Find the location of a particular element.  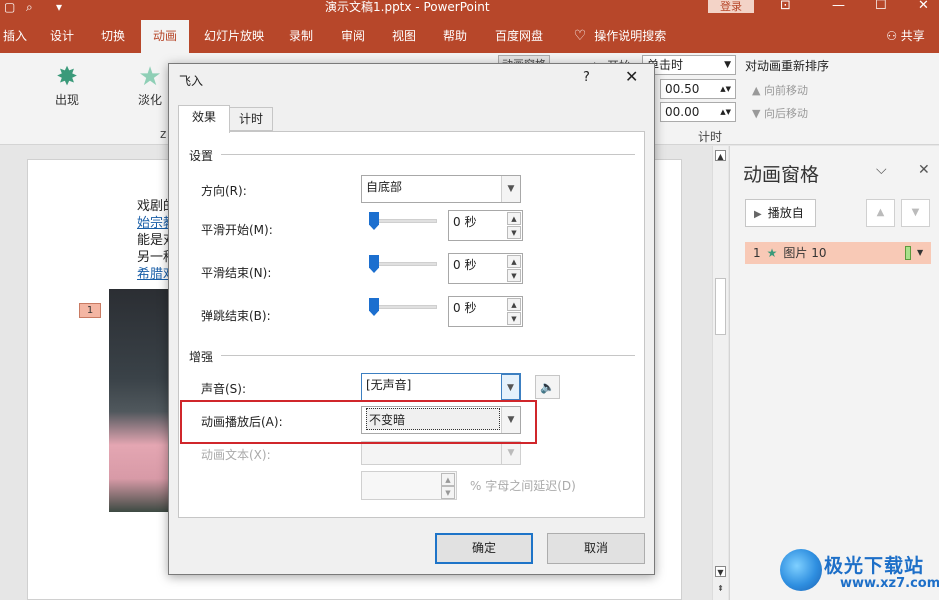

animation-list-item: 1 ★ 图片 10 ▼ is located at coordinates (838, 253).